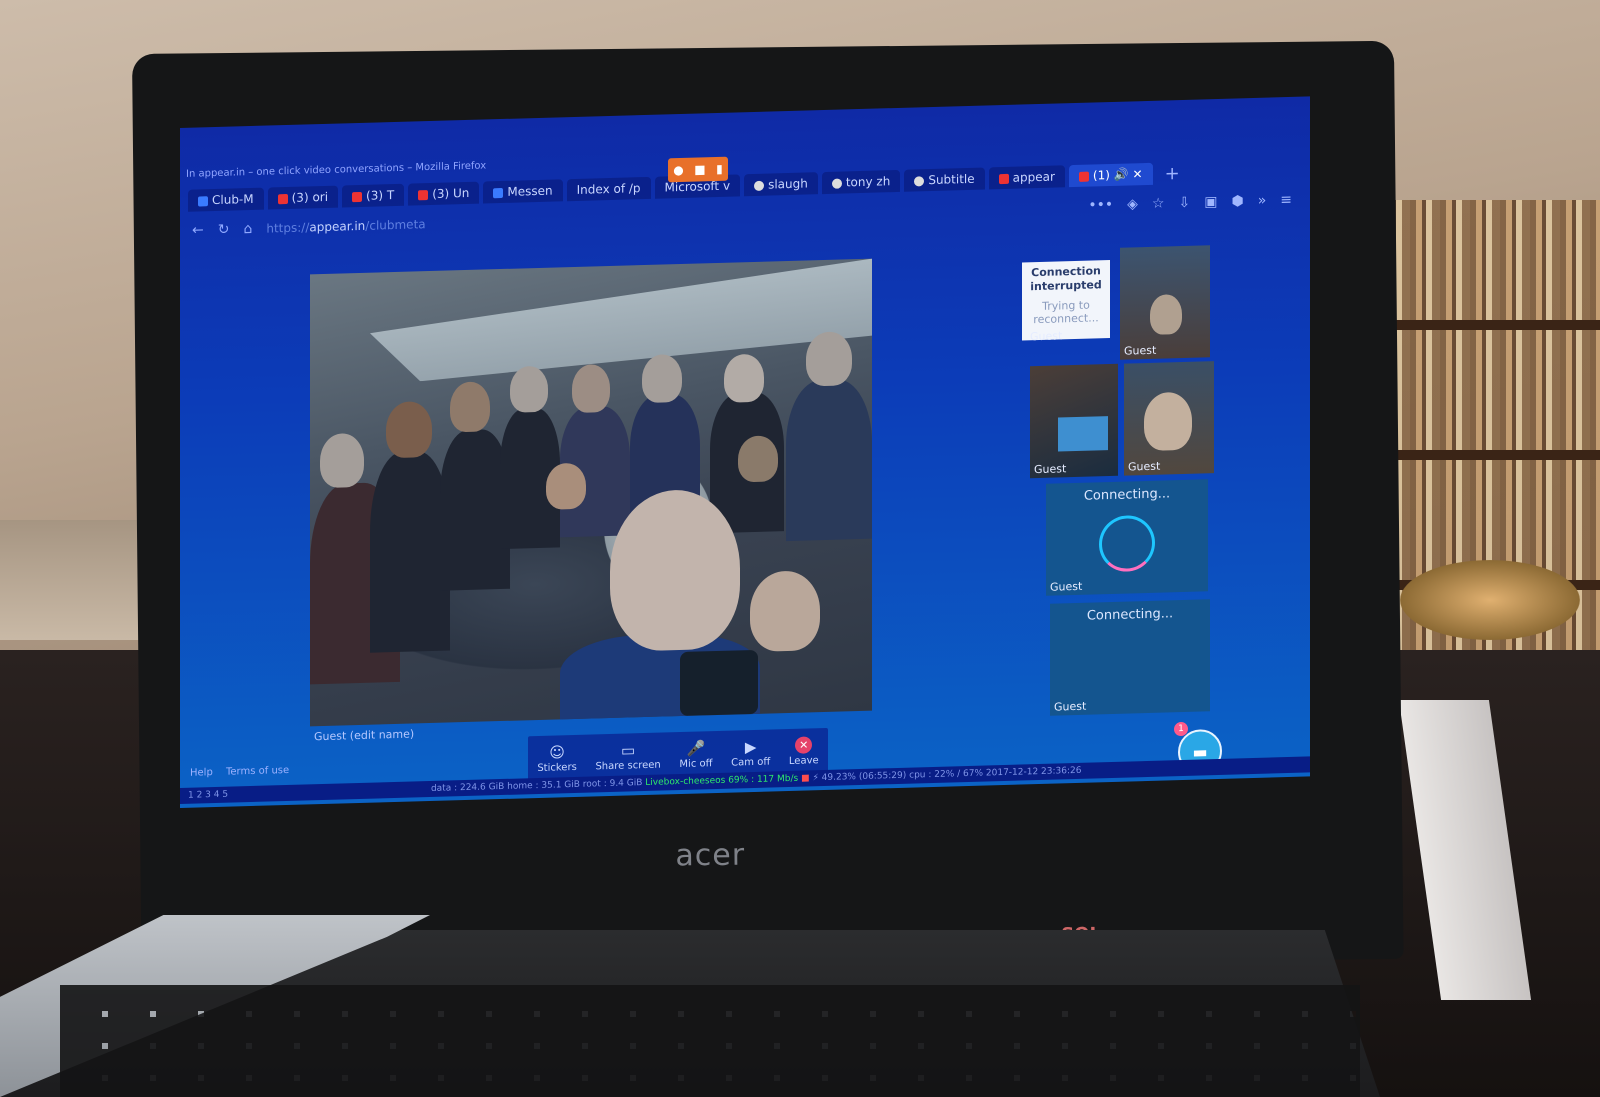  I want to click on toolbar-right: ••• ◈ ☆ ⇩ ▣ ⬢ » ≡, so click(1199, 202).